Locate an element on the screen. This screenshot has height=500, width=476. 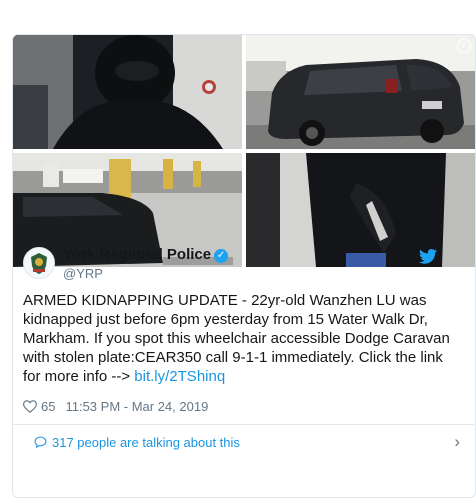
tweet-header: York Regional Police ✓ @YRP is located at coordinates (233, 265).